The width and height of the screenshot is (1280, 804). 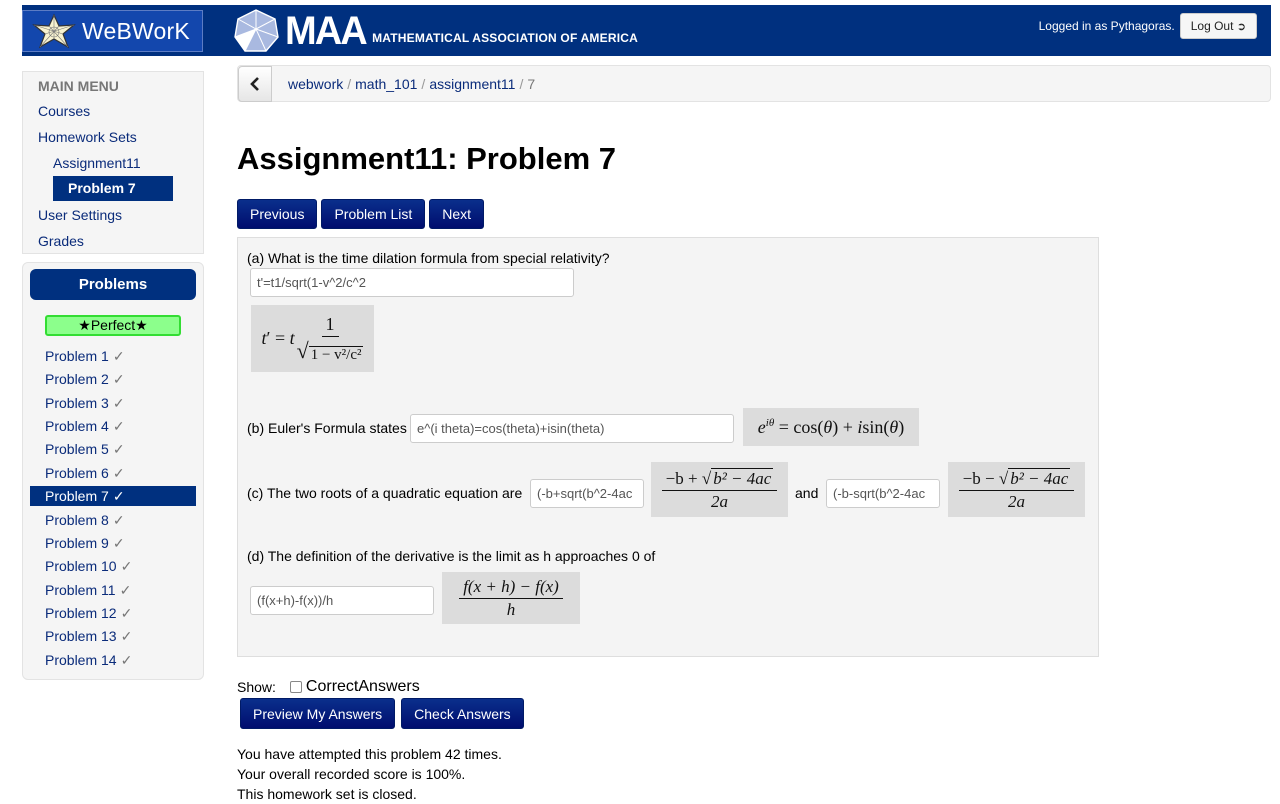 I want to click on problem-link: Problem 1 ✓, so click(x=85, y=356).